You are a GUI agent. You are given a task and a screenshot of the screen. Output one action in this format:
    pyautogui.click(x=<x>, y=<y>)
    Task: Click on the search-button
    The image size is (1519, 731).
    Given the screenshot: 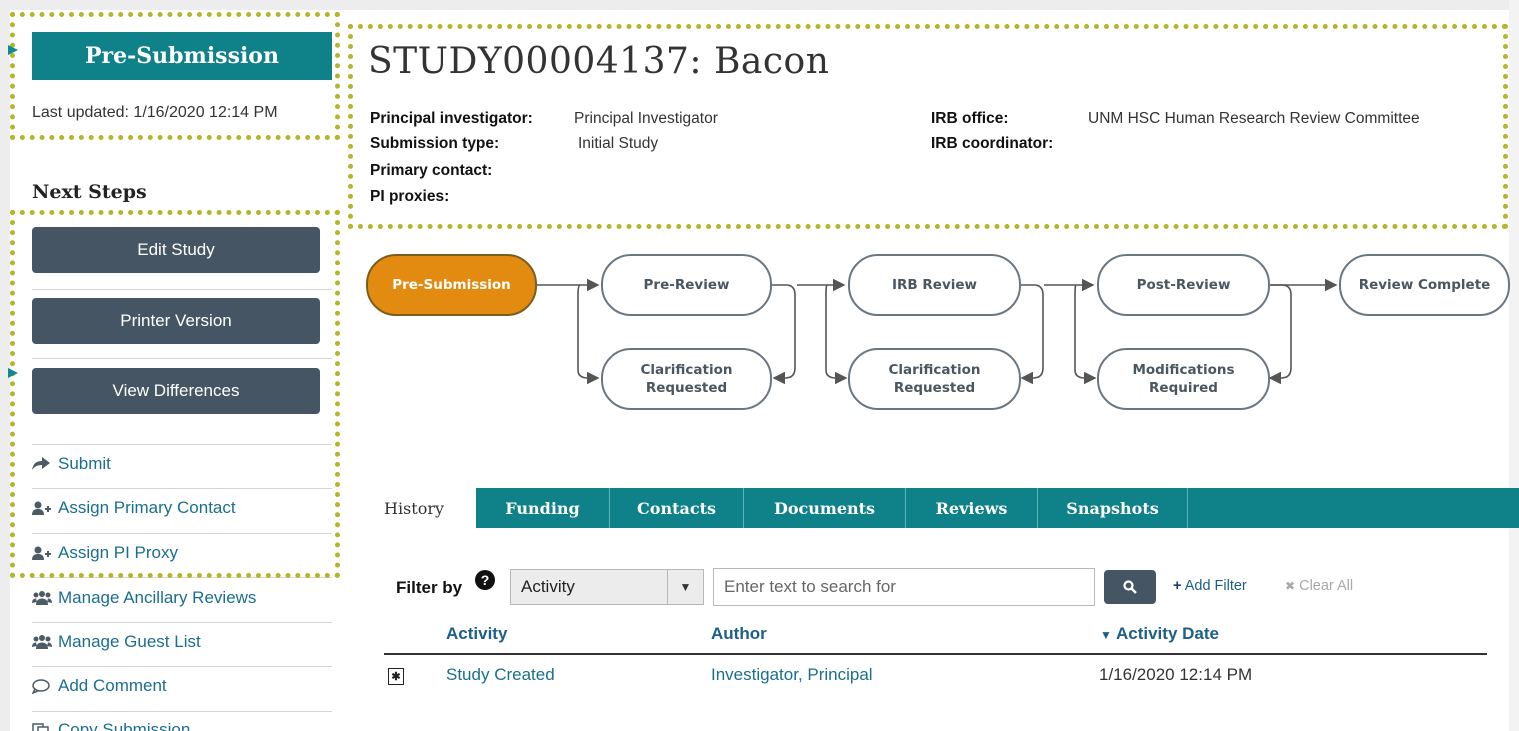 What is the action you would take?
    pyautogui.click(x=1130, y=587)
    